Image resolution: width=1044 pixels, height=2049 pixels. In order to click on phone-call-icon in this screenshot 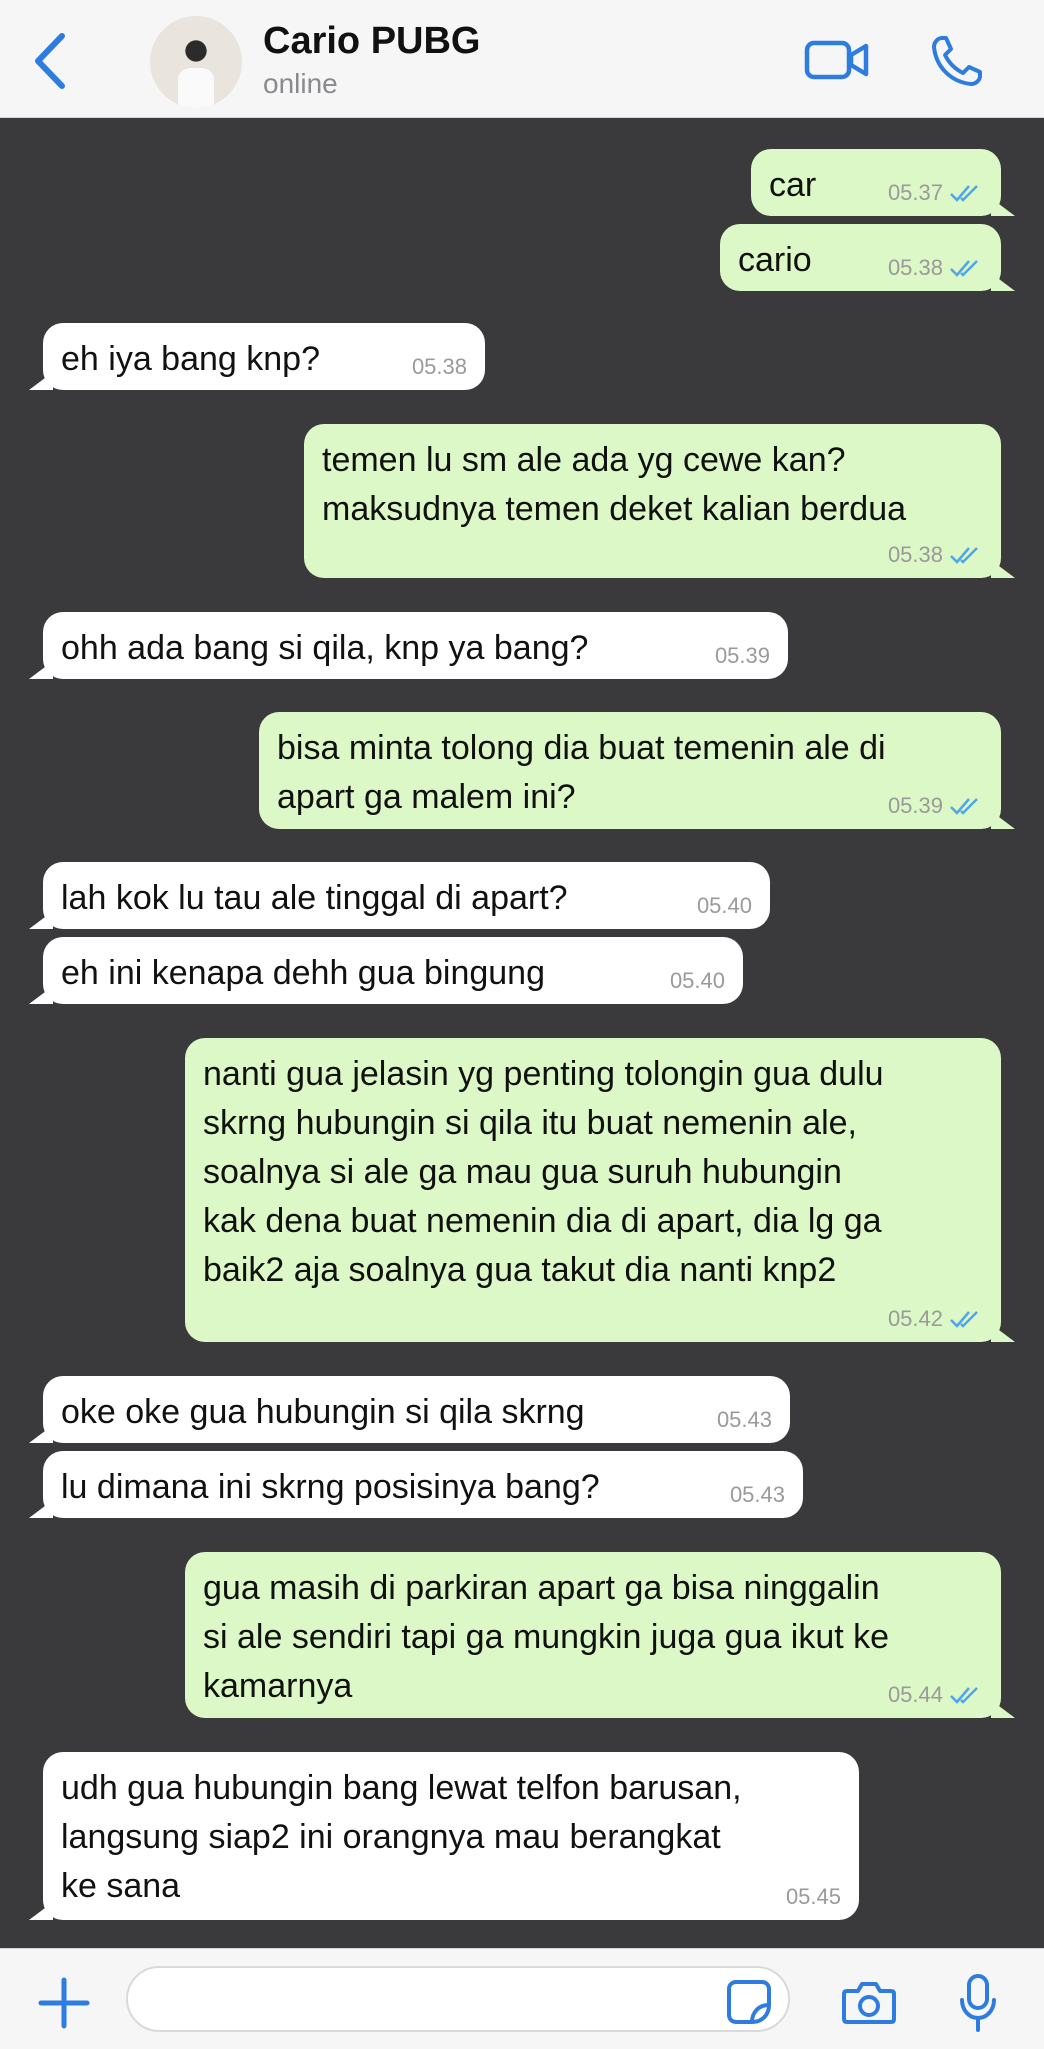, I will do `click(957, 61)`.